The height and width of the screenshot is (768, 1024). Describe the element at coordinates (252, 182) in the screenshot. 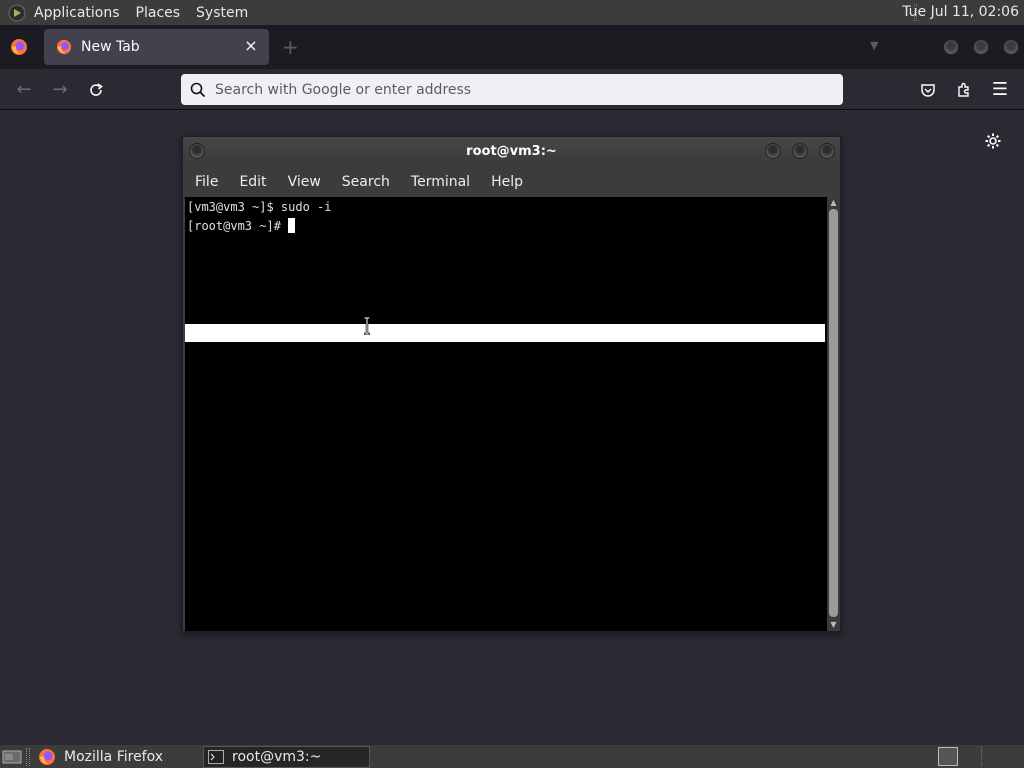

I see `menu-edit: Edit` at that location.